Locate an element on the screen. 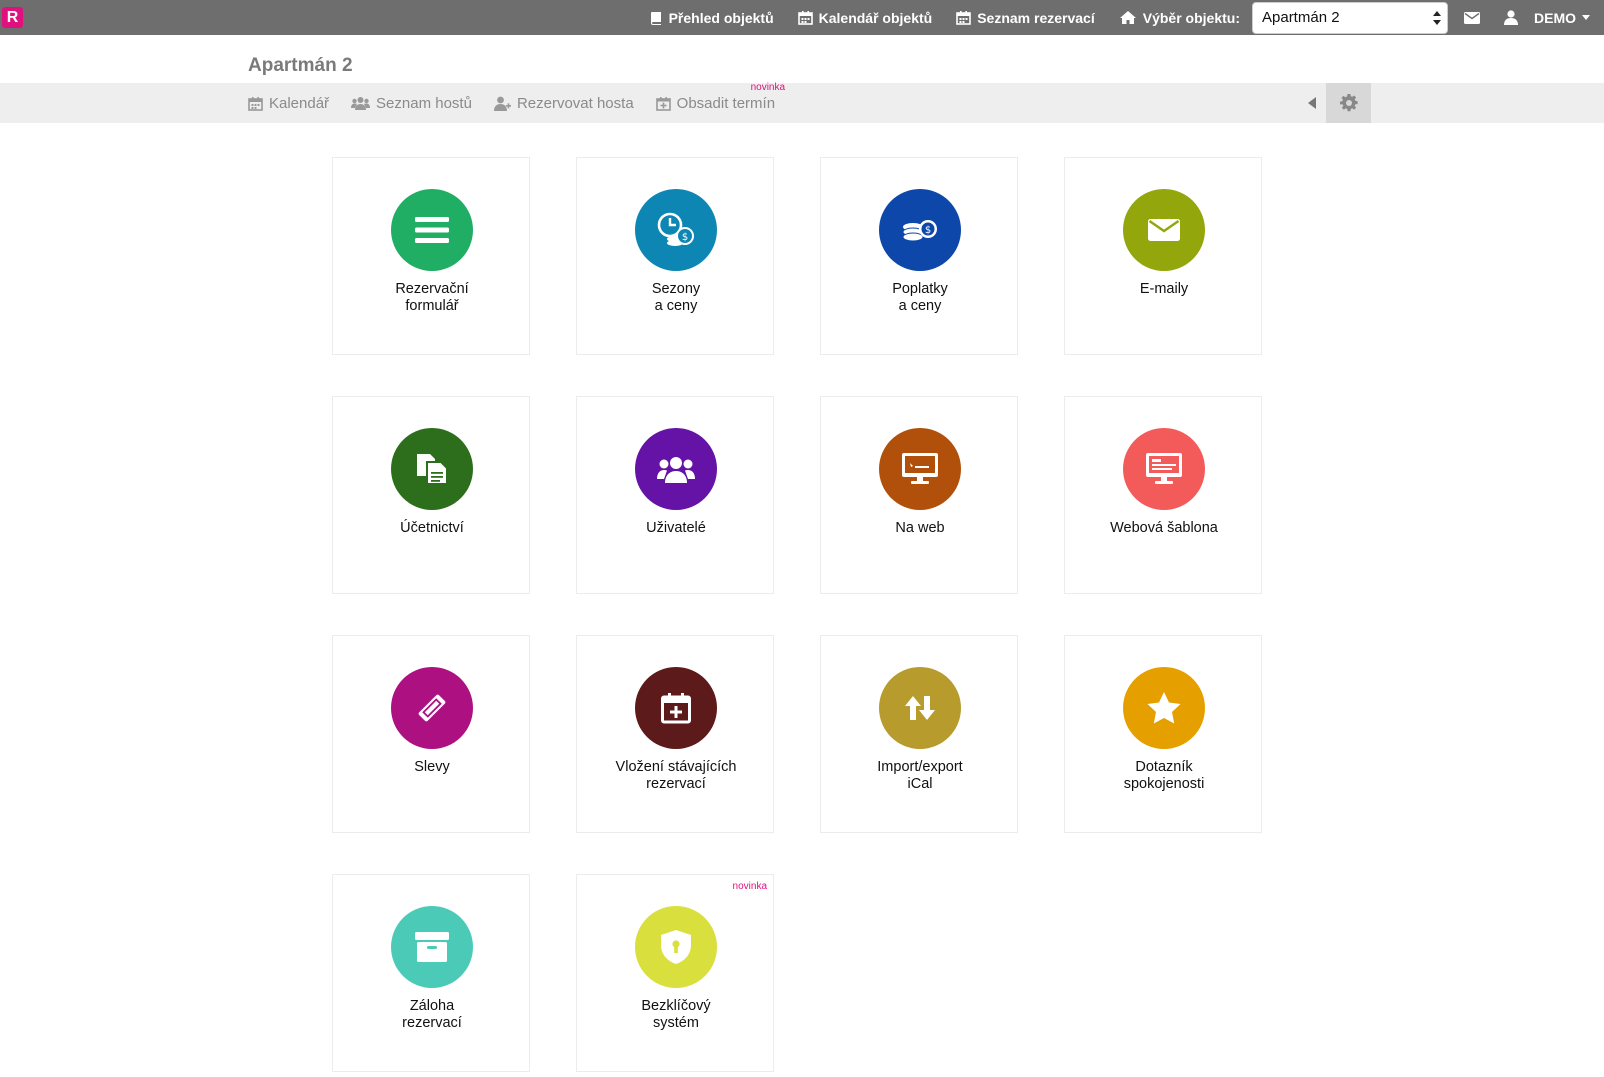 This screenshot has height=1077, width=1604. user-icon is located at coordinates (1511, 17).